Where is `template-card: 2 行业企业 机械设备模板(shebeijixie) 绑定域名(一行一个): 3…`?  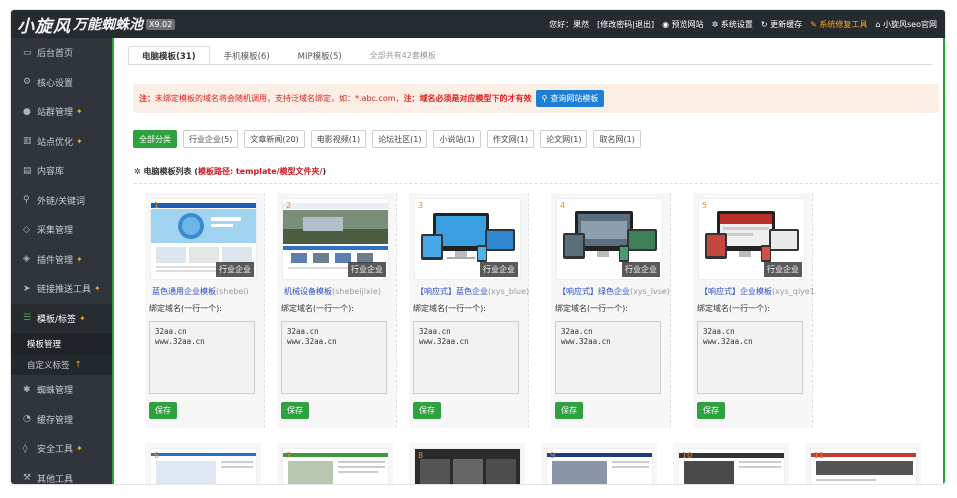
template-card: 2 行业企业 机械设备模板(shebeijixie) 绑定域名(一行一个): 3… is located at coordinates (337, 310).